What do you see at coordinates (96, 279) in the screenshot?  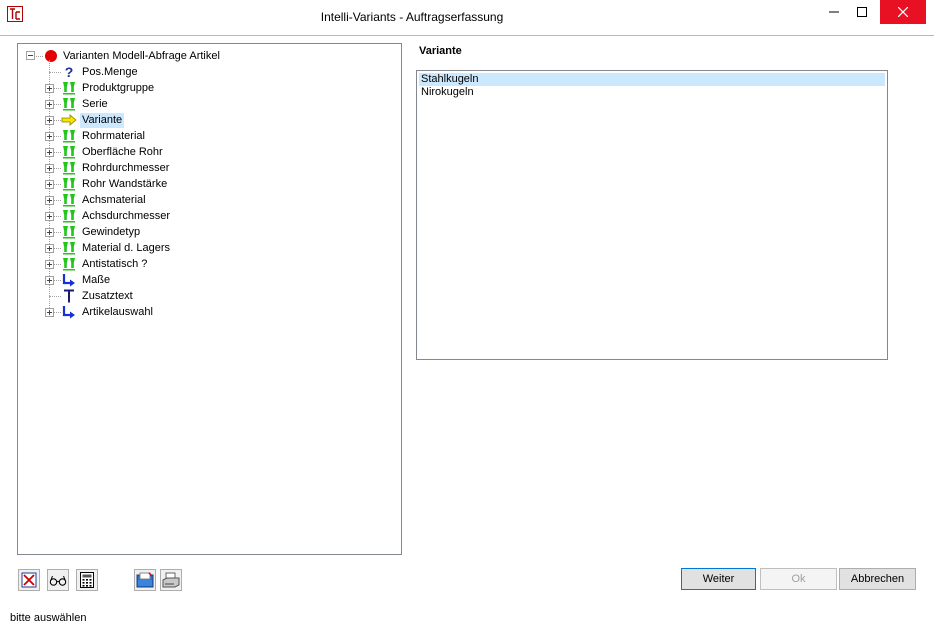 I see `tree-node-label: Maße` at bounding box center [96, 279].